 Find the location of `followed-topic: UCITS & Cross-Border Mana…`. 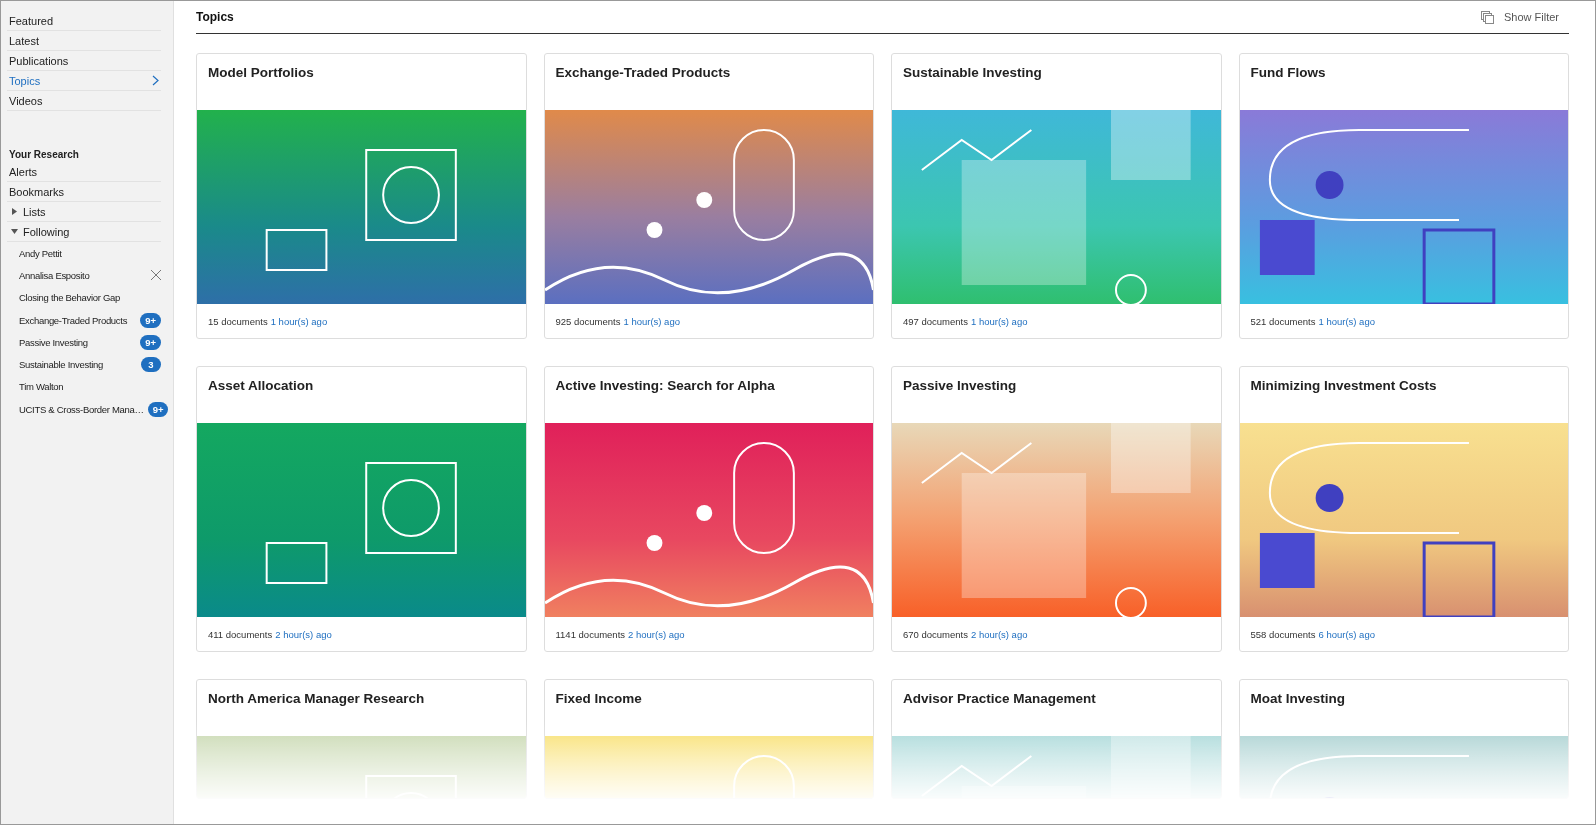

followed-topic: UCITS & Cross-Border Mana… is located at coordinates (81, 409).